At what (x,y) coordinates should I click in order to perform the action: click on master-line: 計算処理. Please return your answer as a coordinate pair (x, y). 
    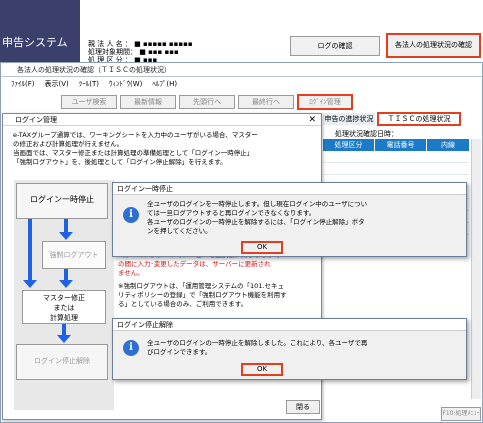
    Looking at the image, I should click on (64, 318).